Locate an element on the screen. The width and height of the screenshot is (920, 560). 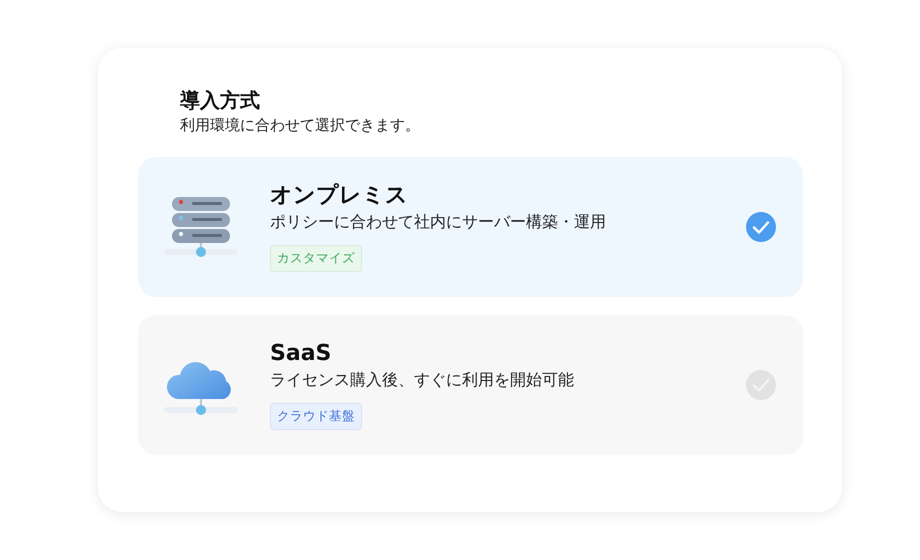
option-title: オンプレミス is located at coordinates (339, 196).